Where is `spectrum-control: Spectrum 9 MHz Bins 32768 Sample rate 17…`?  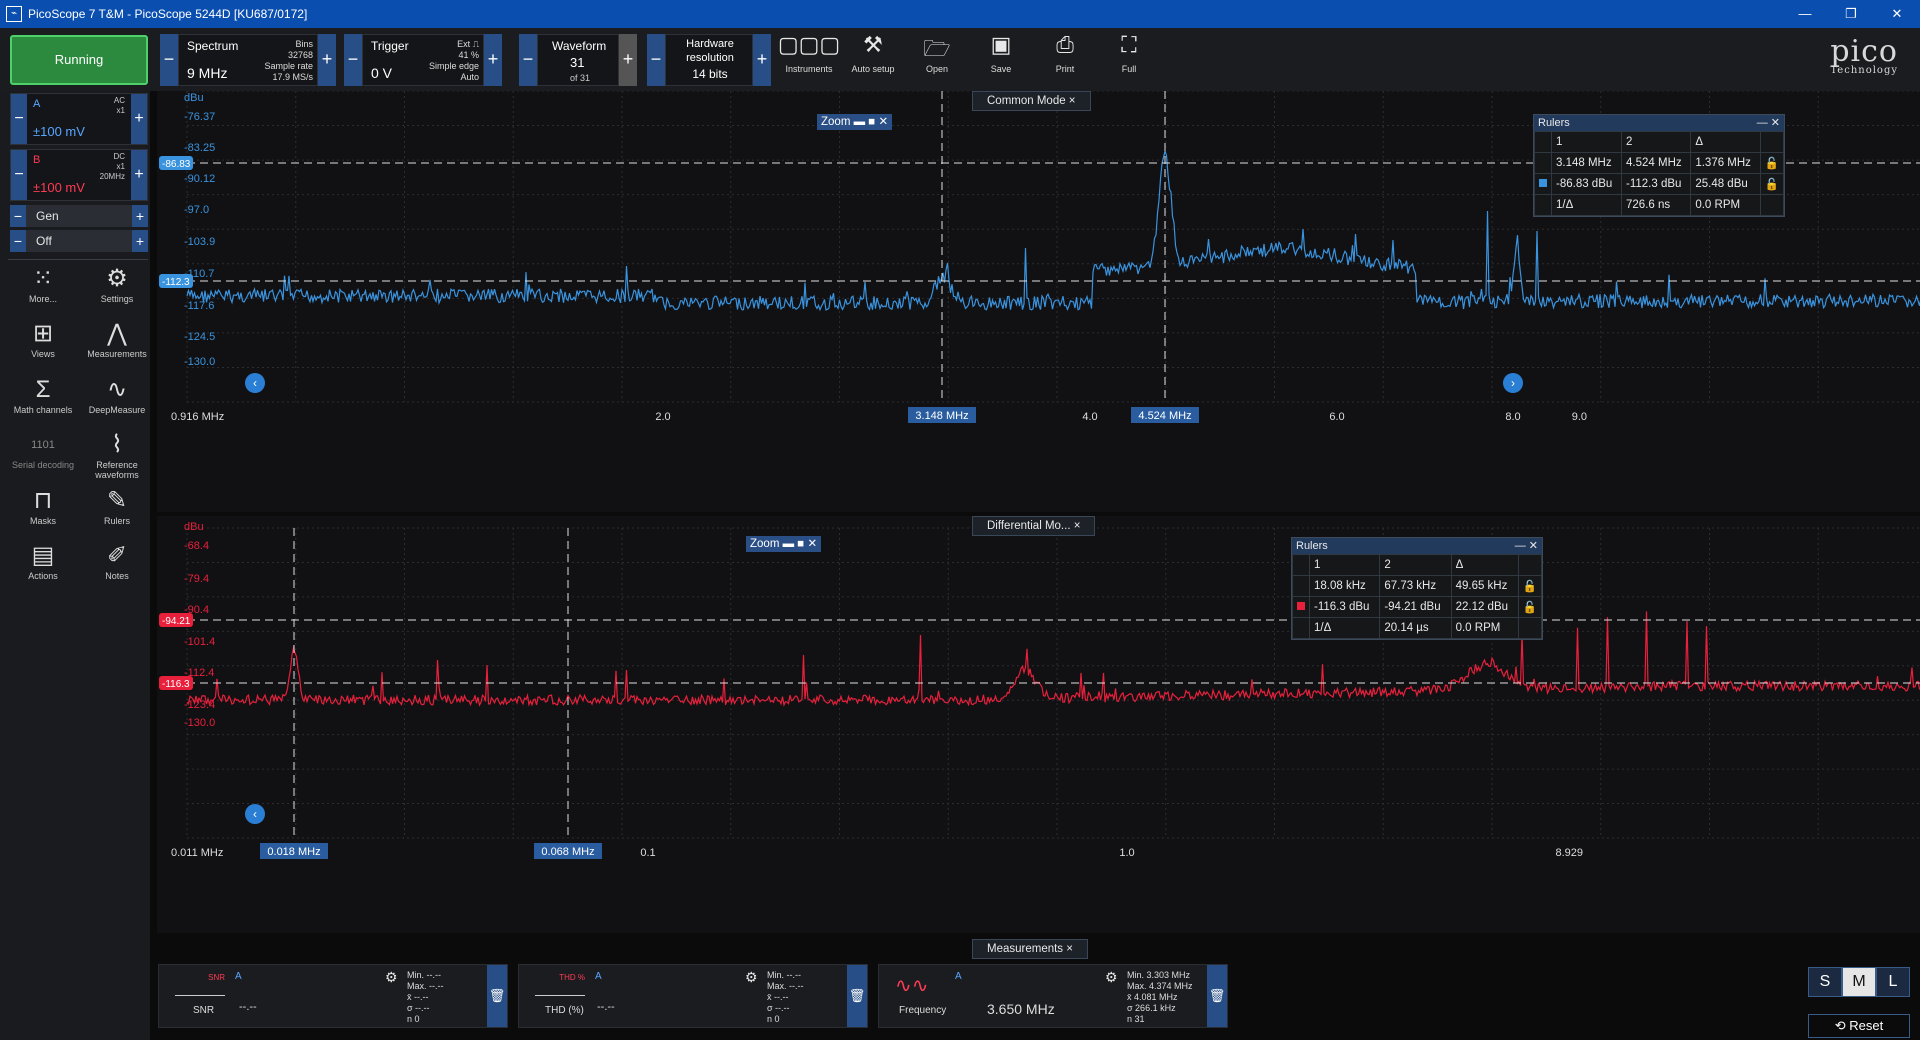 spectrum-control: Spectrum 9 MHz Bins 32768 Sample rate 17… is located at coordinates (248, 60).